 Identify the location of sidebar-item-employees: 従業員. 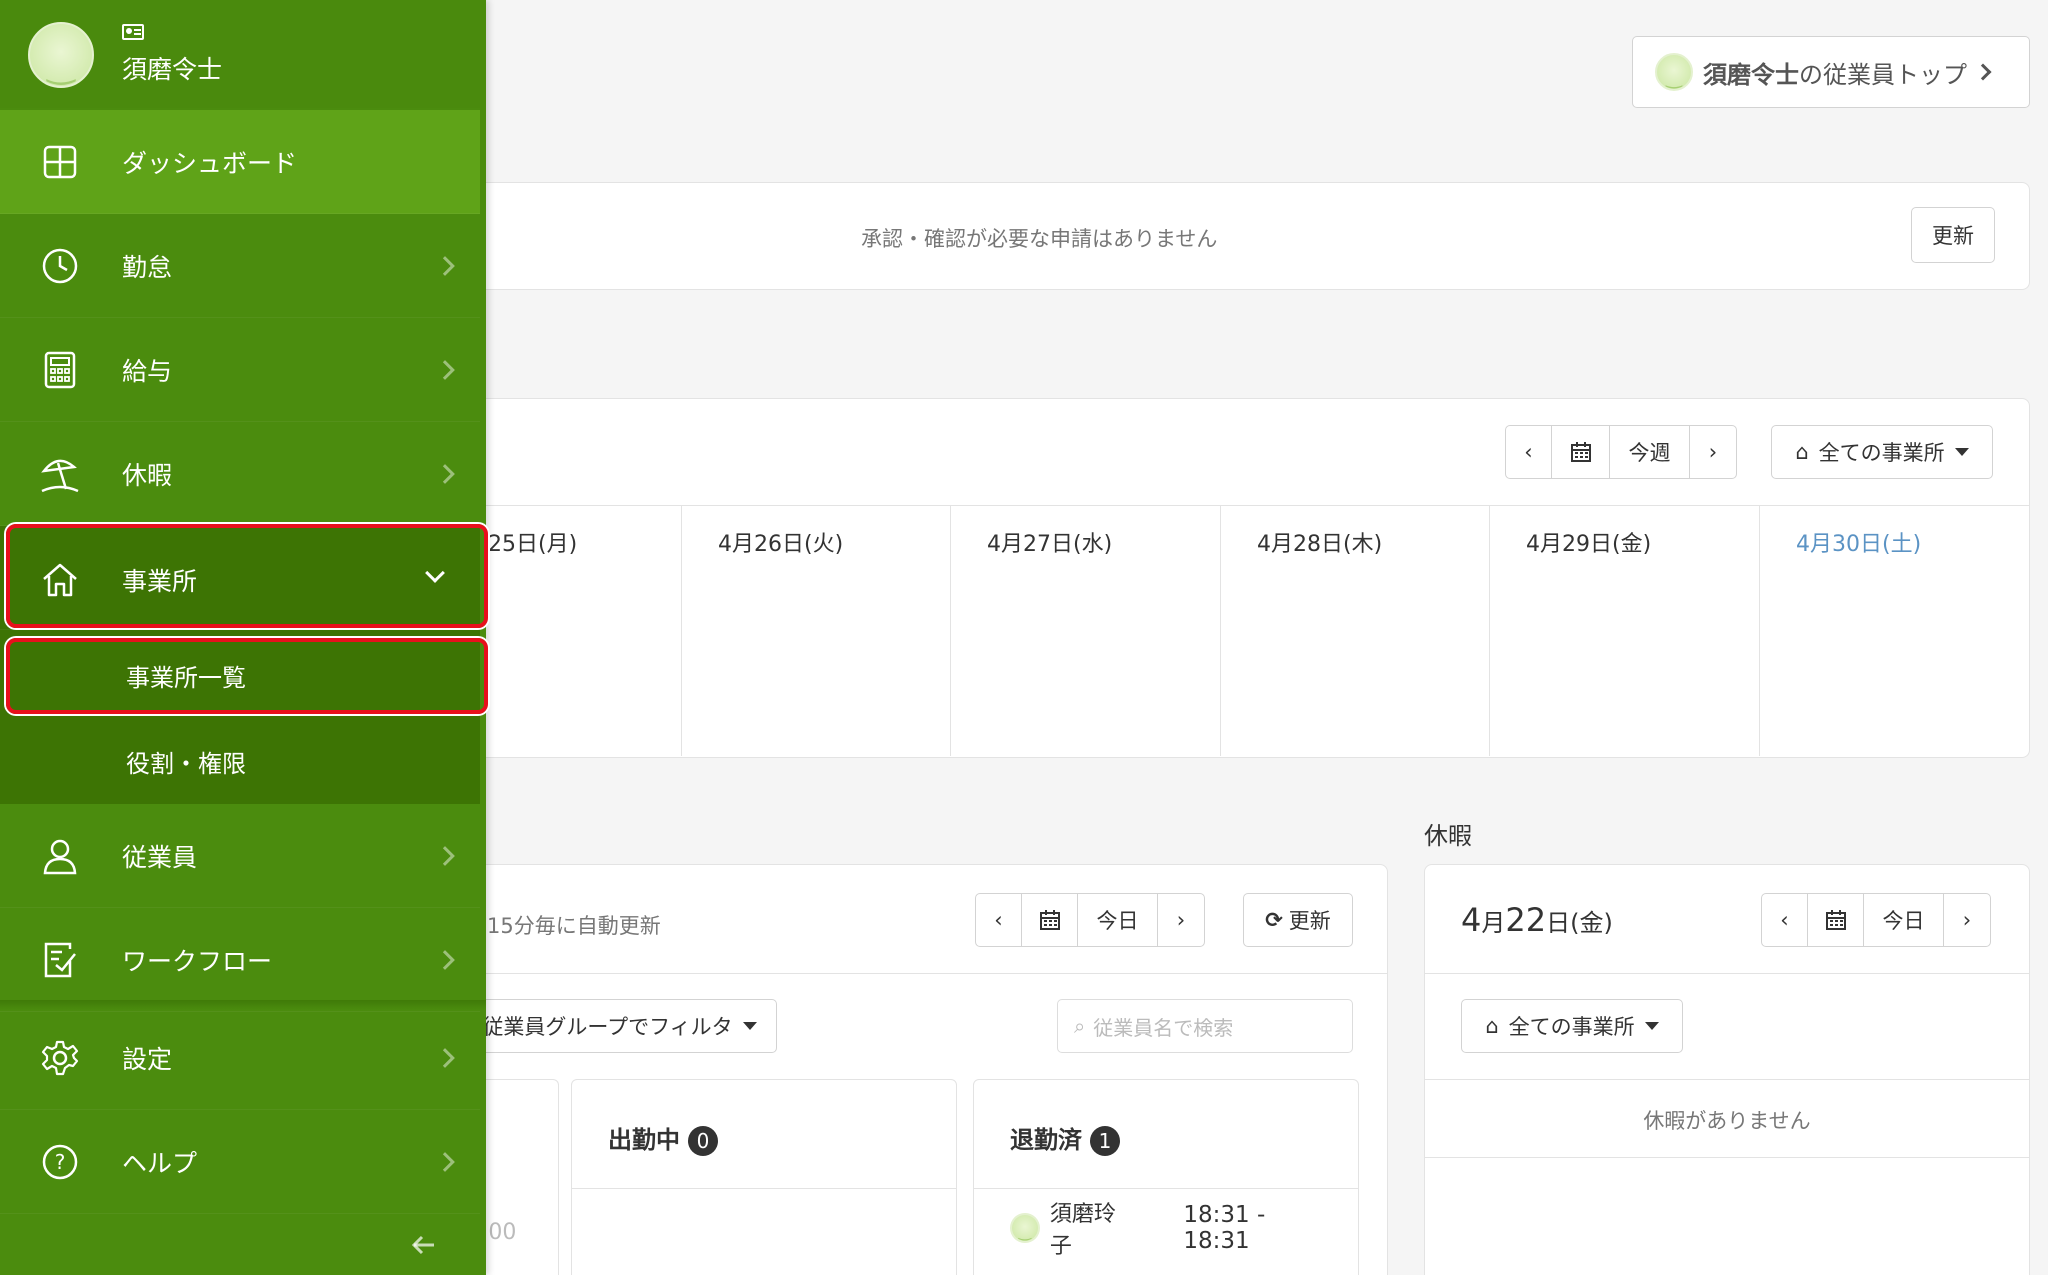
(240, 856).